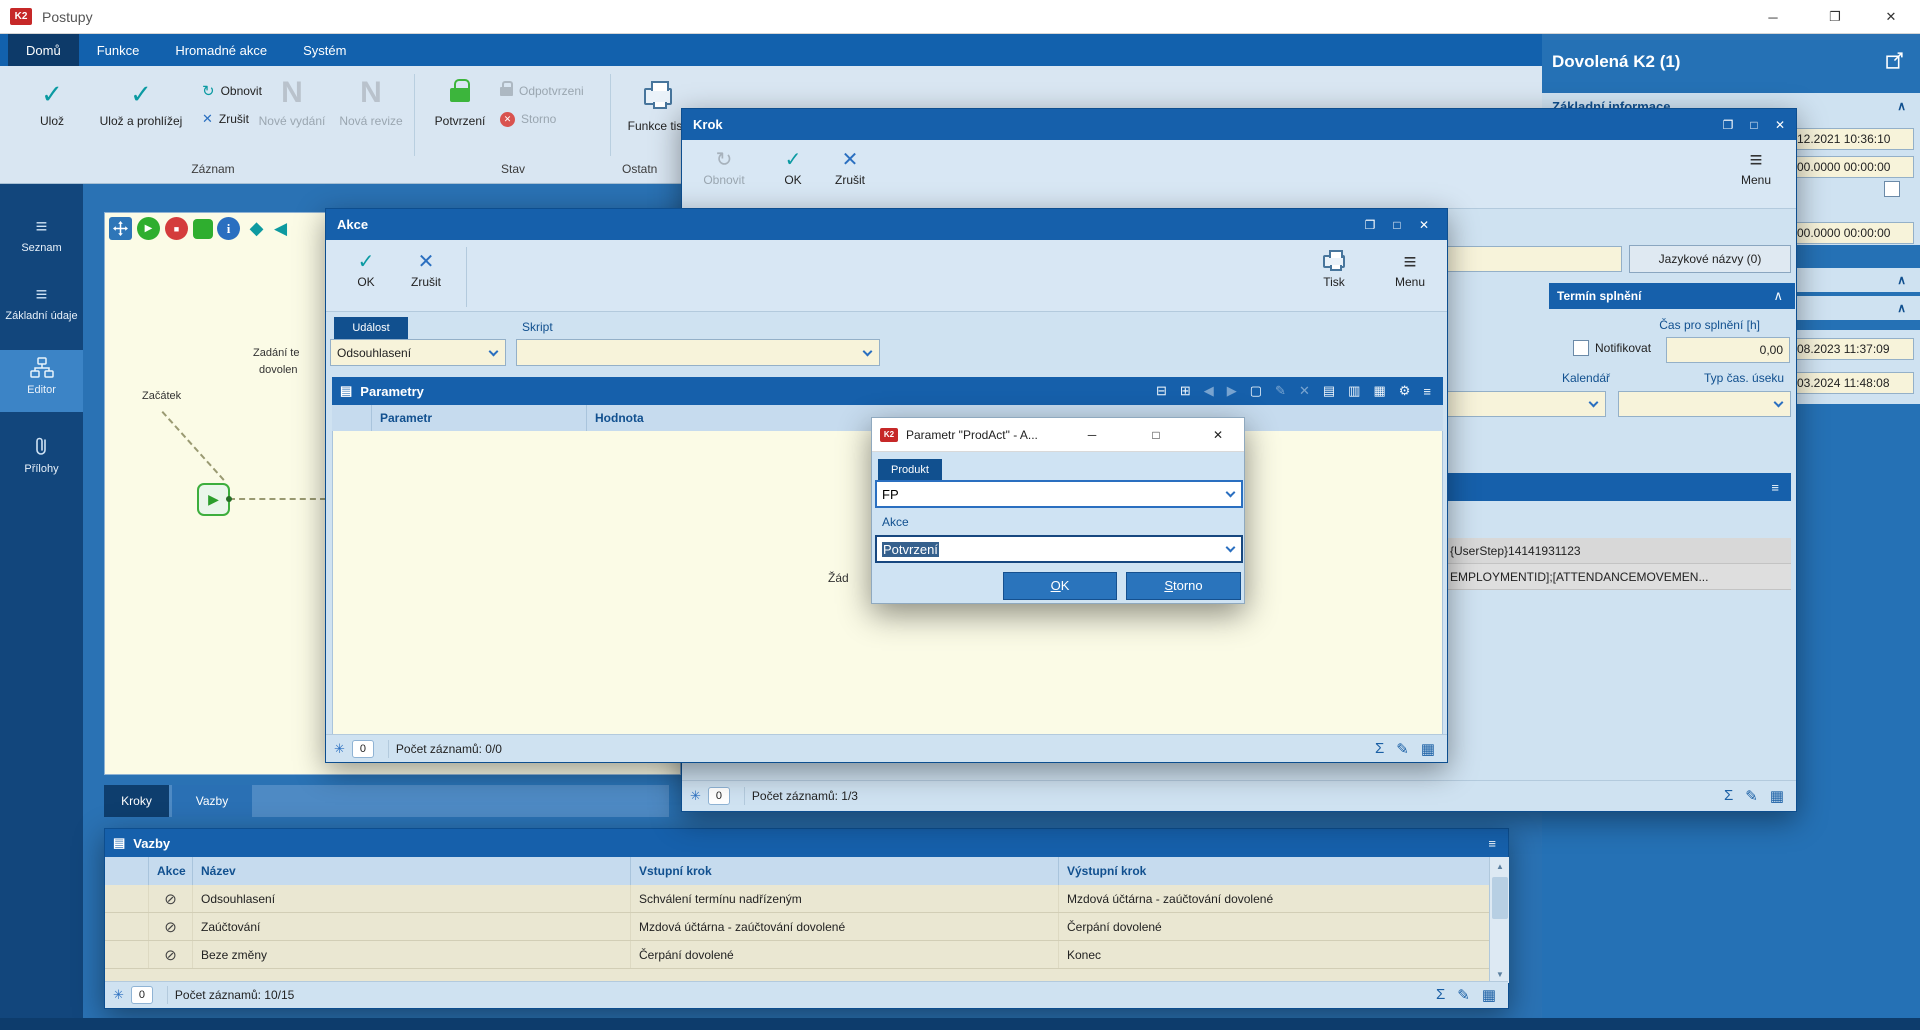 Image resolution: width=1920 pixels, height=1030 pixels. I want to click on sidebar-item-editor: Editor, so click(41, 381).